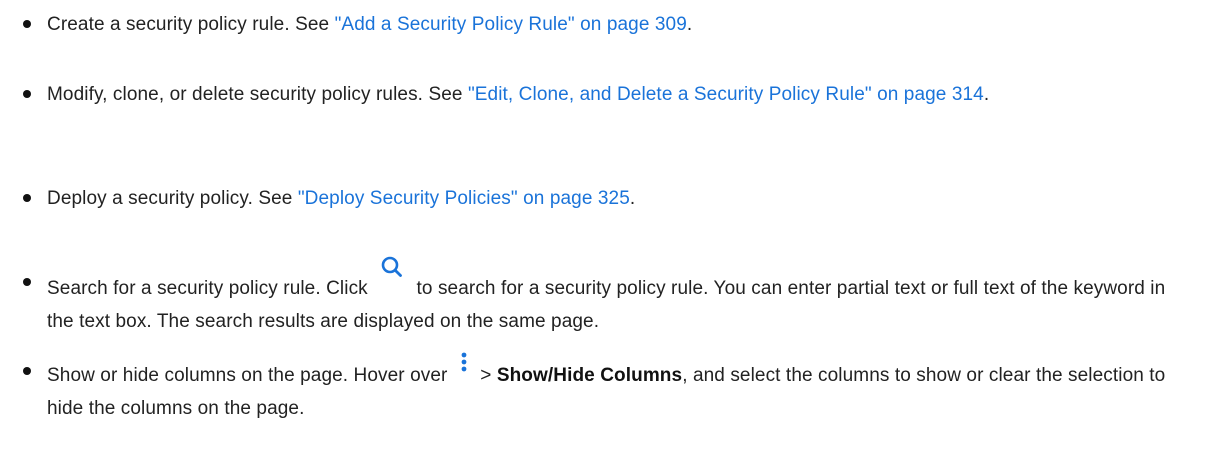 Image resolution: width=1207 pixels, height=455 pixels. I want to click on deploy-security-policies-link: "Deploy Security Policies" on page 325, so click(464, 198).